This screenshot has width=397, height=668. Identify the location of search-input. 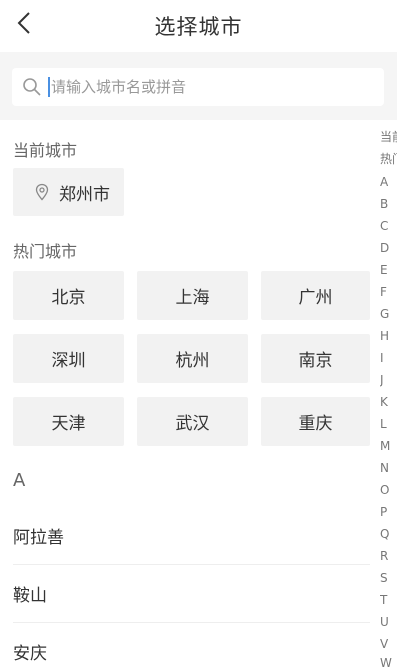
(201, 87).